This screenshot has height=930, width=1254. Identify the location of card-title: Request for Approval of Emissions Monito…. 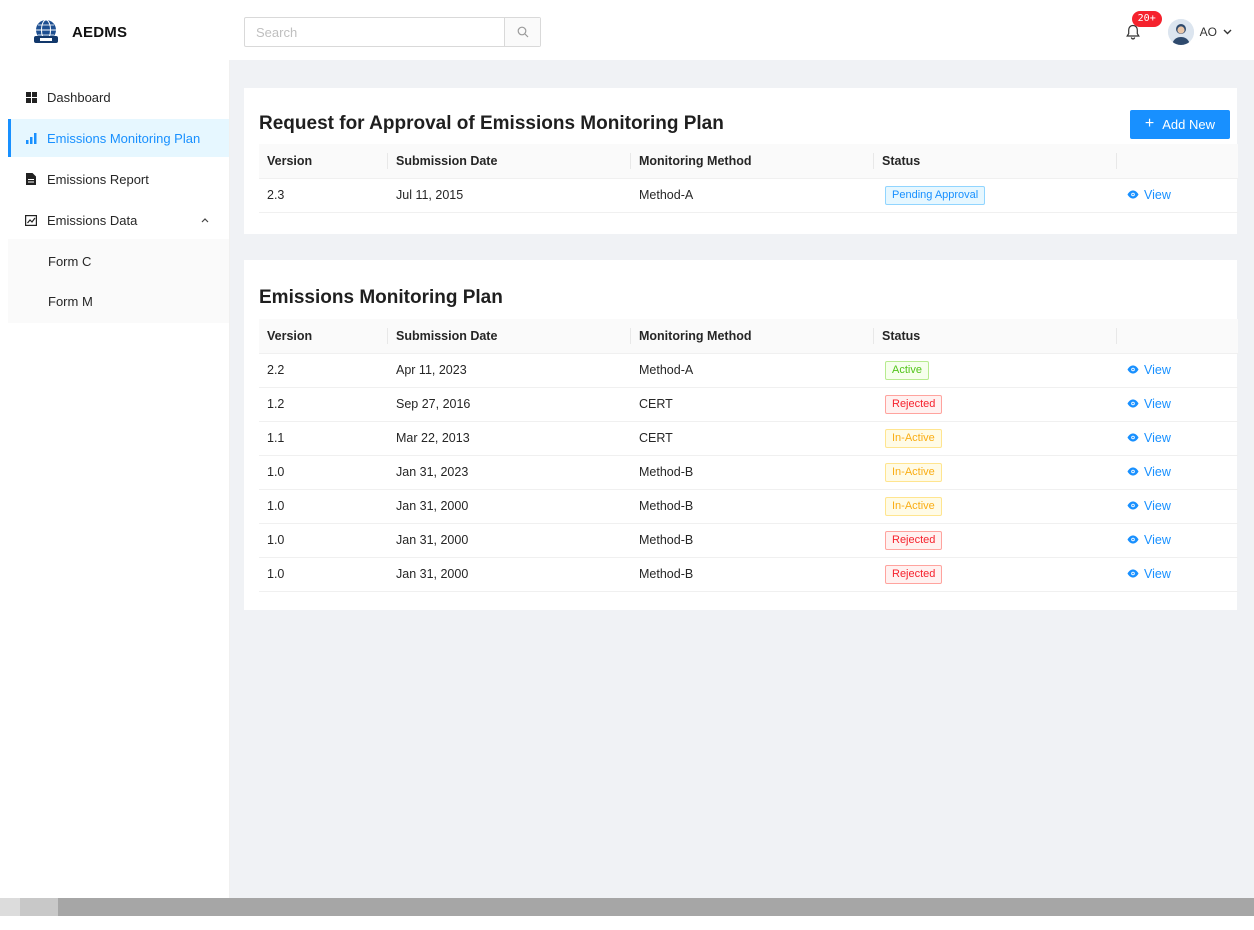
(491, 123).